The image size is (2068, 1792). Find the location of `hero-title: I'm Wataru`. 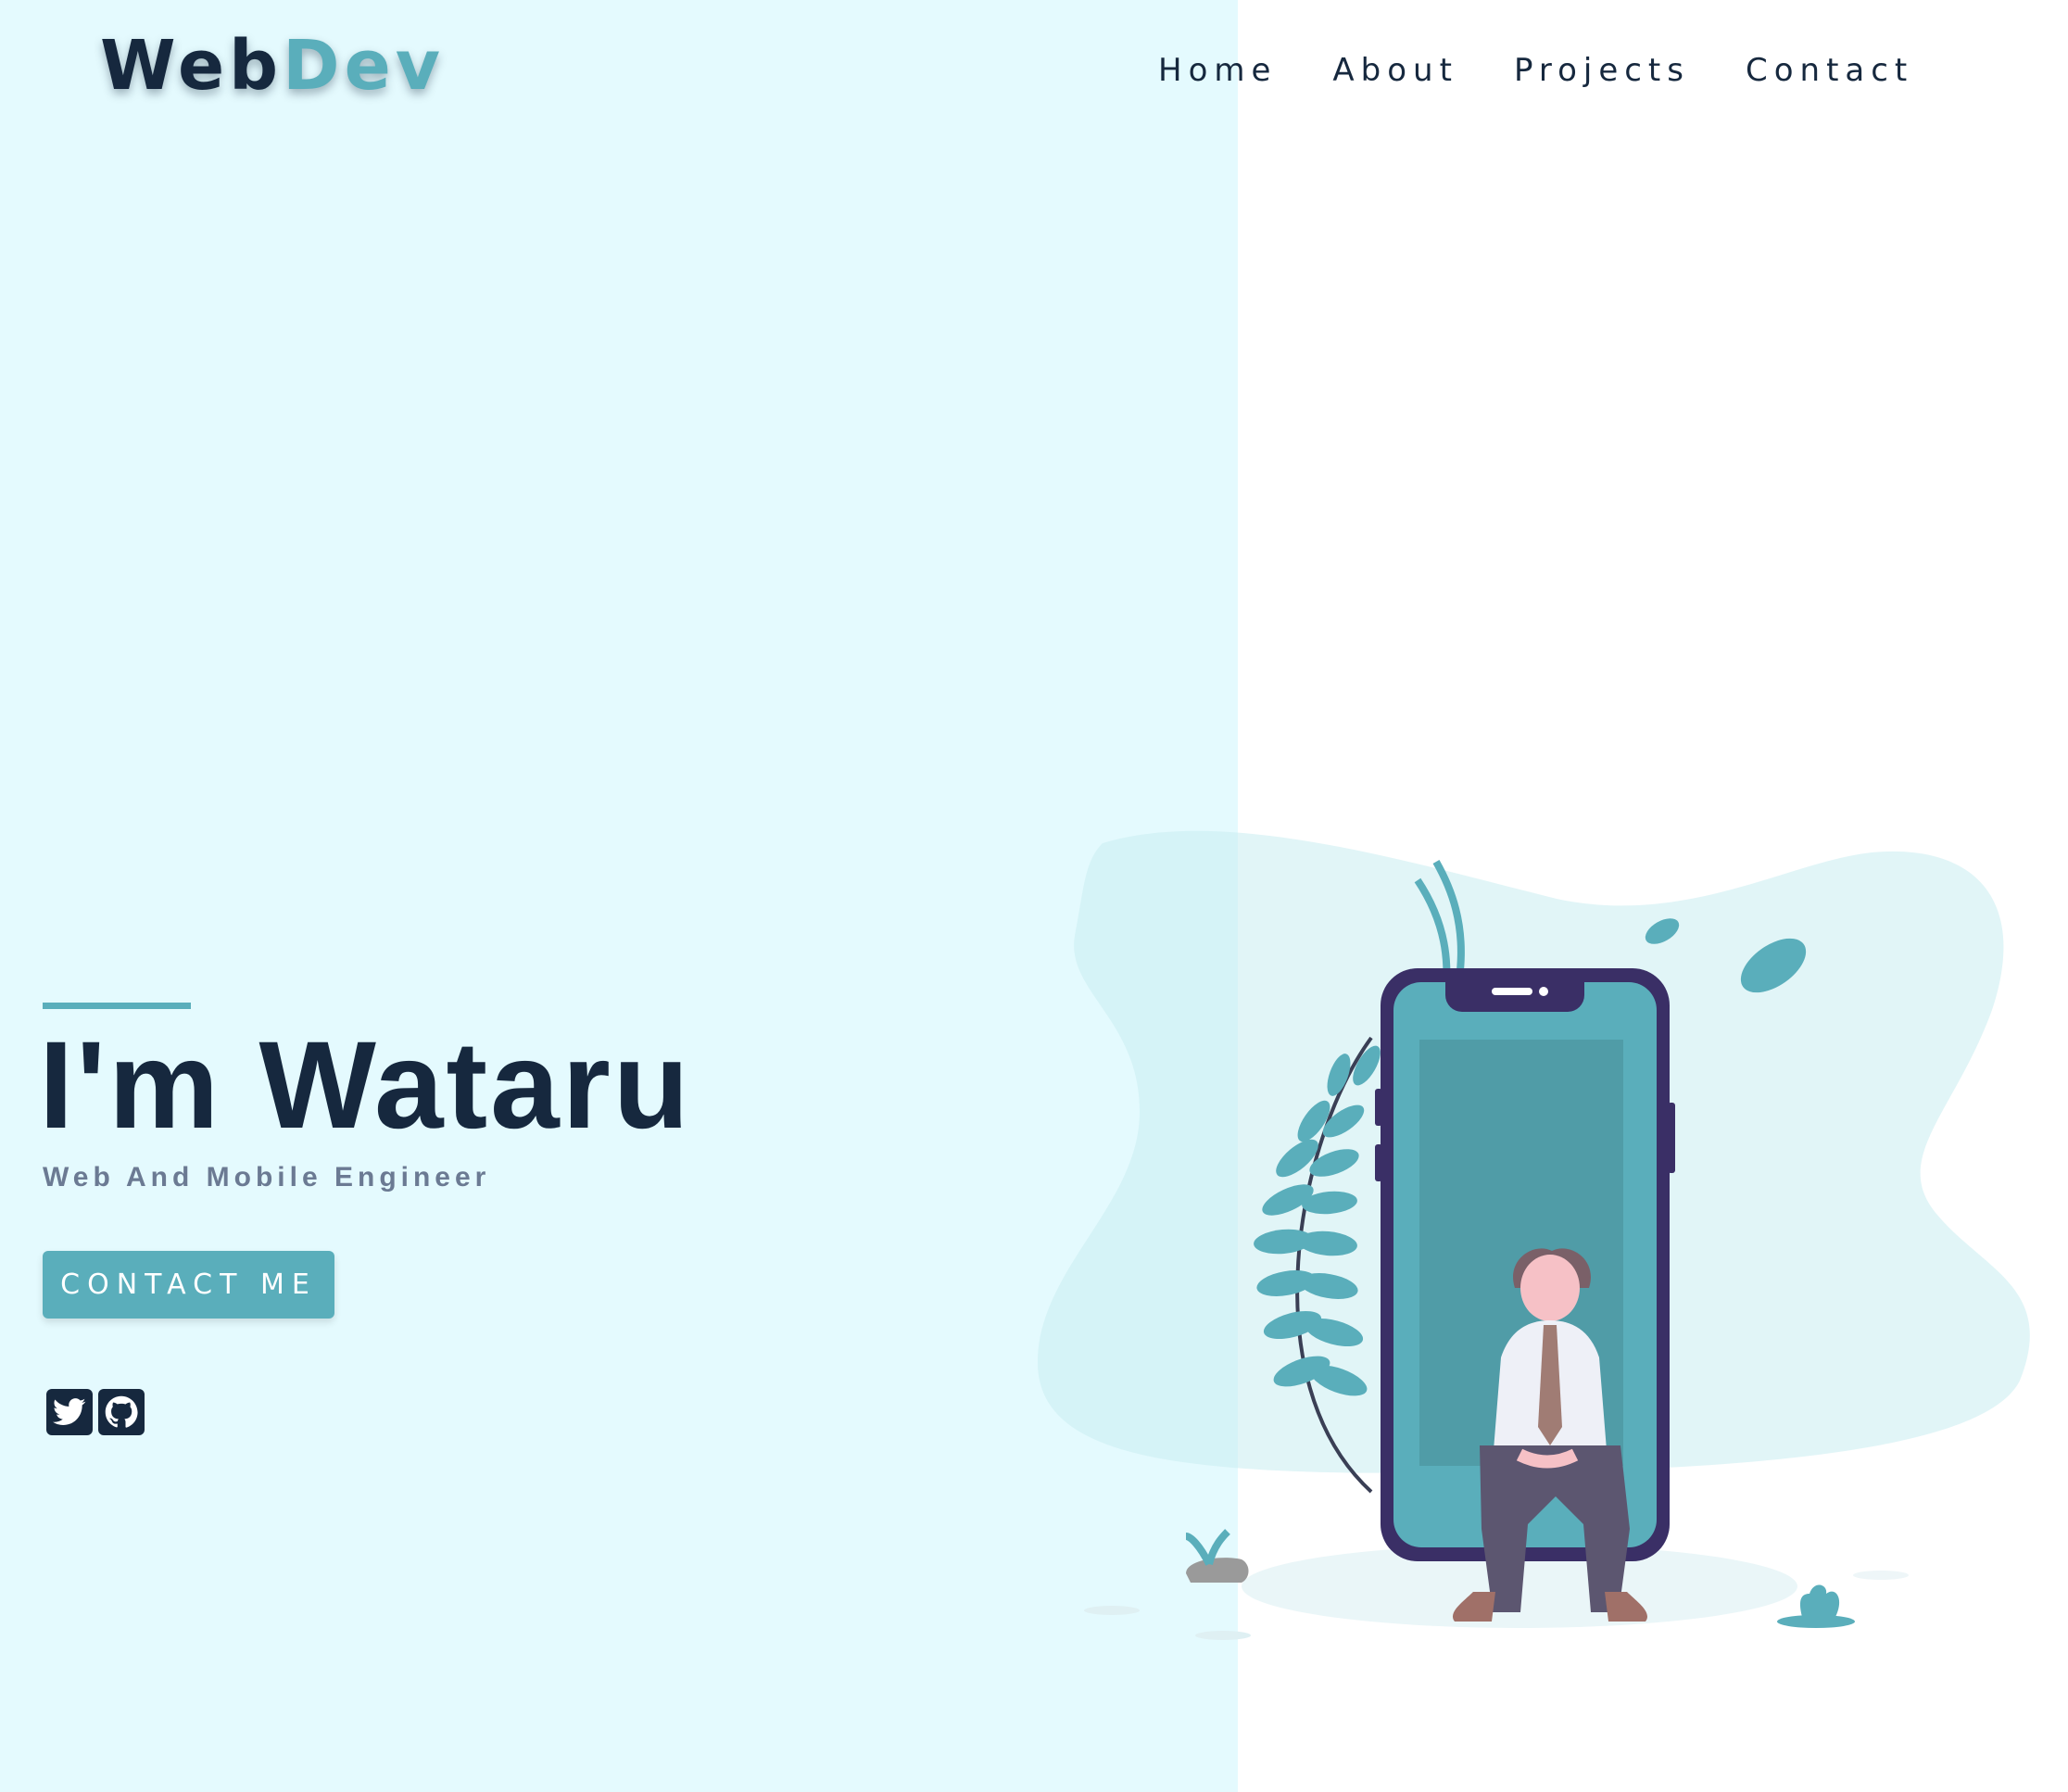

hero-title: I'm Wataru is located at coordinates (366, 1085).